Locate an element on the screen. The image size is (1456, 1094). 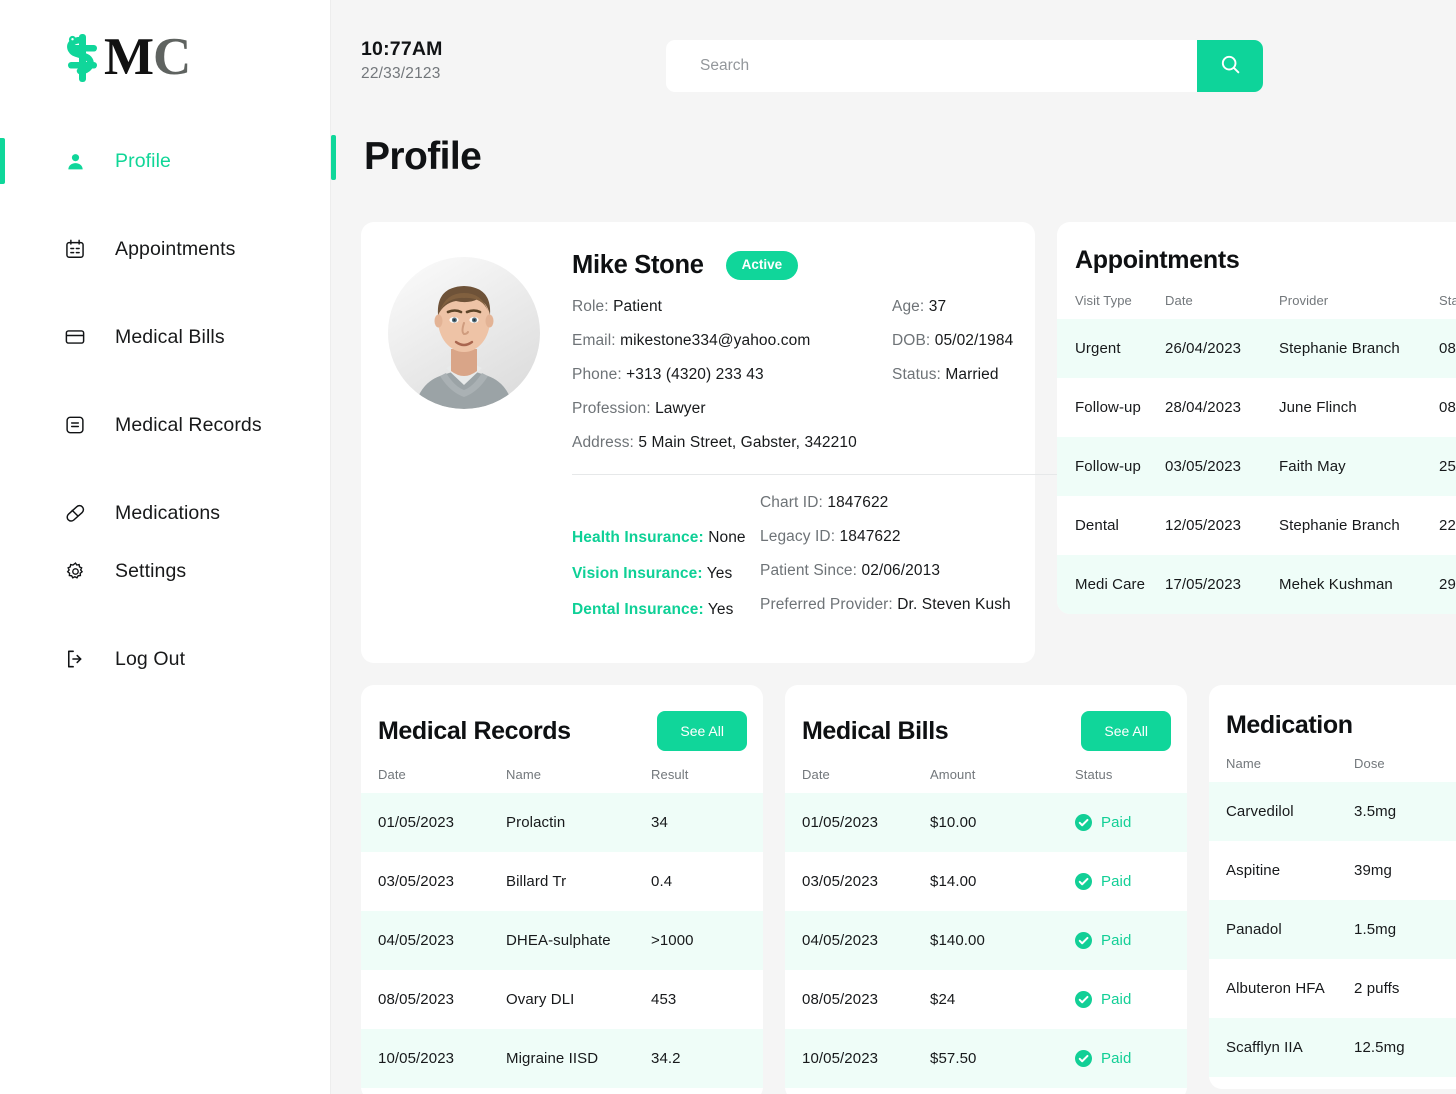
page-header: Profile is located at coordinates (893, 157).